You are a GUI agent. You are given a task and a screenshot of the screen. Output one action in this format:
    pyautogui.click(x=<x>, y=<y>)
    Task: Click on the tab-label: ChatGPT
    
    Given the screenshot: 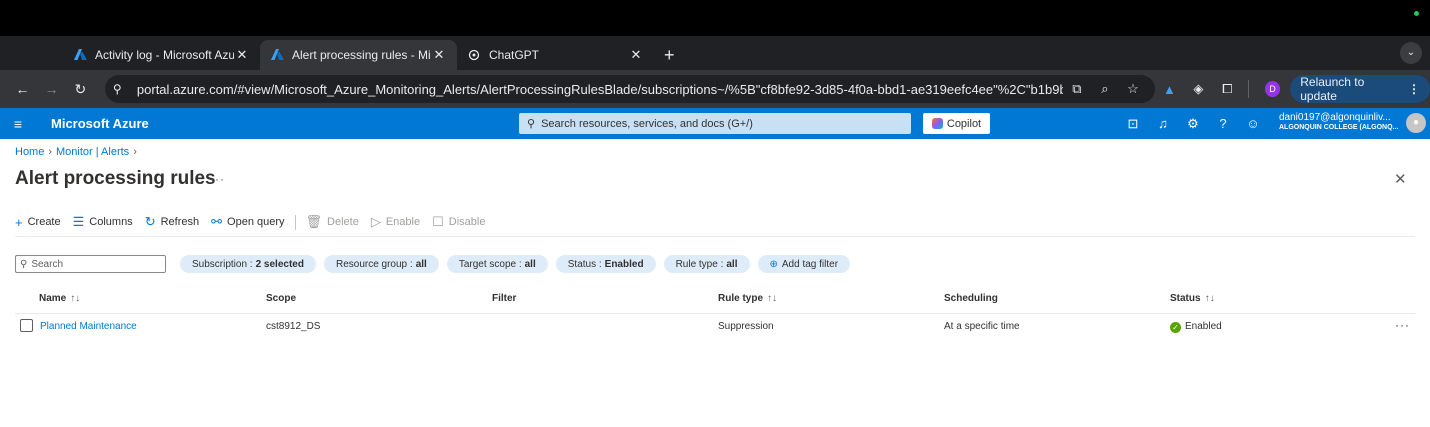 What is the action you would take?
    pyautogui.click(x=514, y=55)
    